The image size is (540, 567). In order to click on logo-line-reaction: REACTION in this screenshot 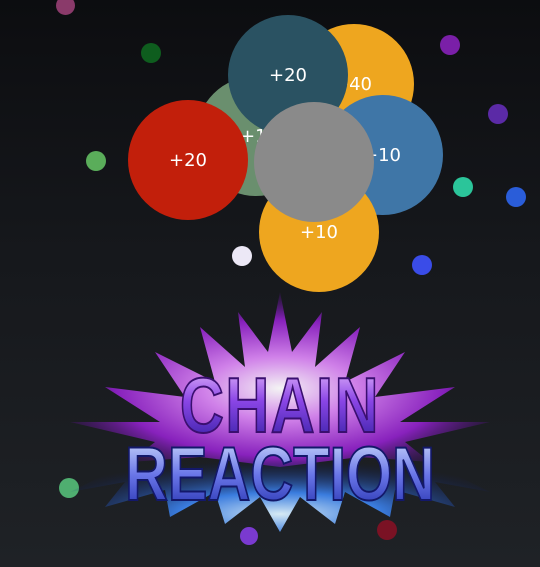, I will do `click(280, 474)`.